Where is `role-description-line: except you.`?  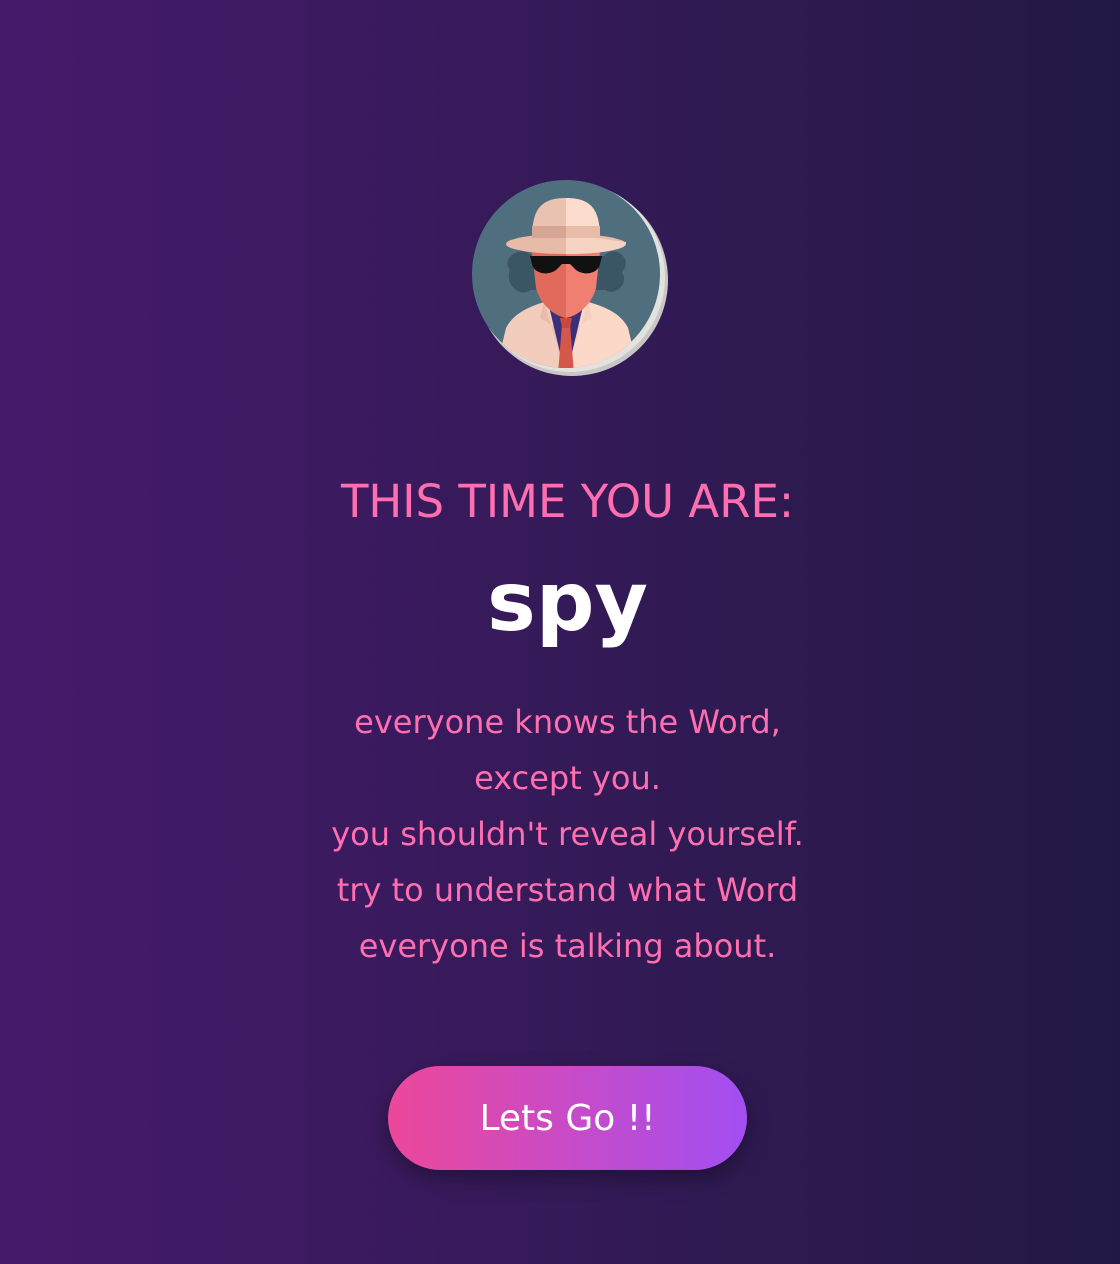 role-description-line: except you. is located at coordinates (567, 778).